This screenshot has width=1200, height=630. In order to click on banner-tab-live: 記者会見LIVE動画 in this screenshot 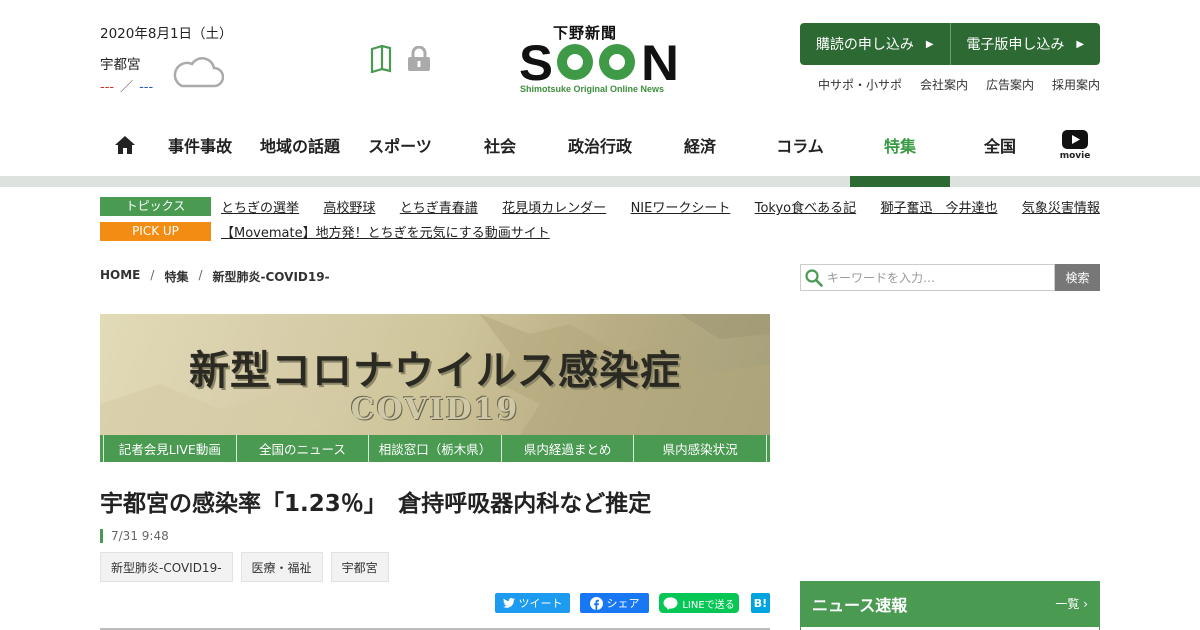, I will do `click(169, 448)`.